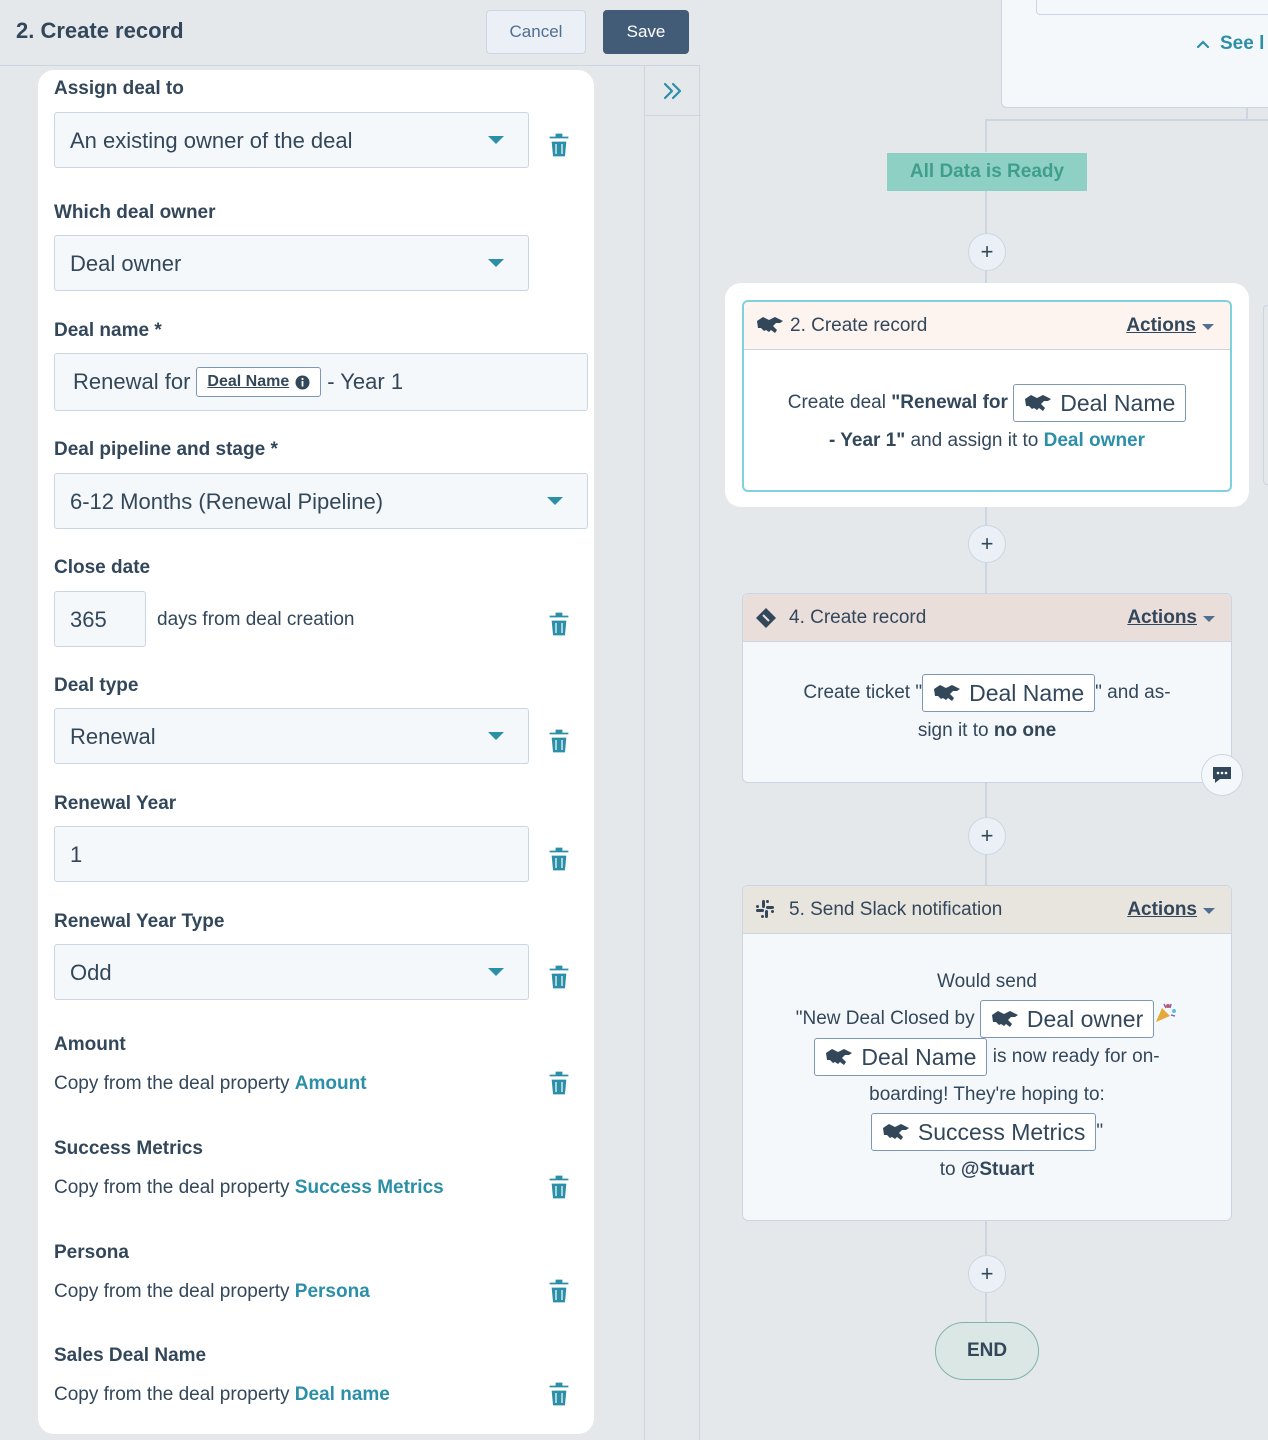 The height and width of the screenshot is (1440, 1268). Describe the element at coordinates (90, 1044) in the screenshot. I see `amount-label: Amount` at that location.